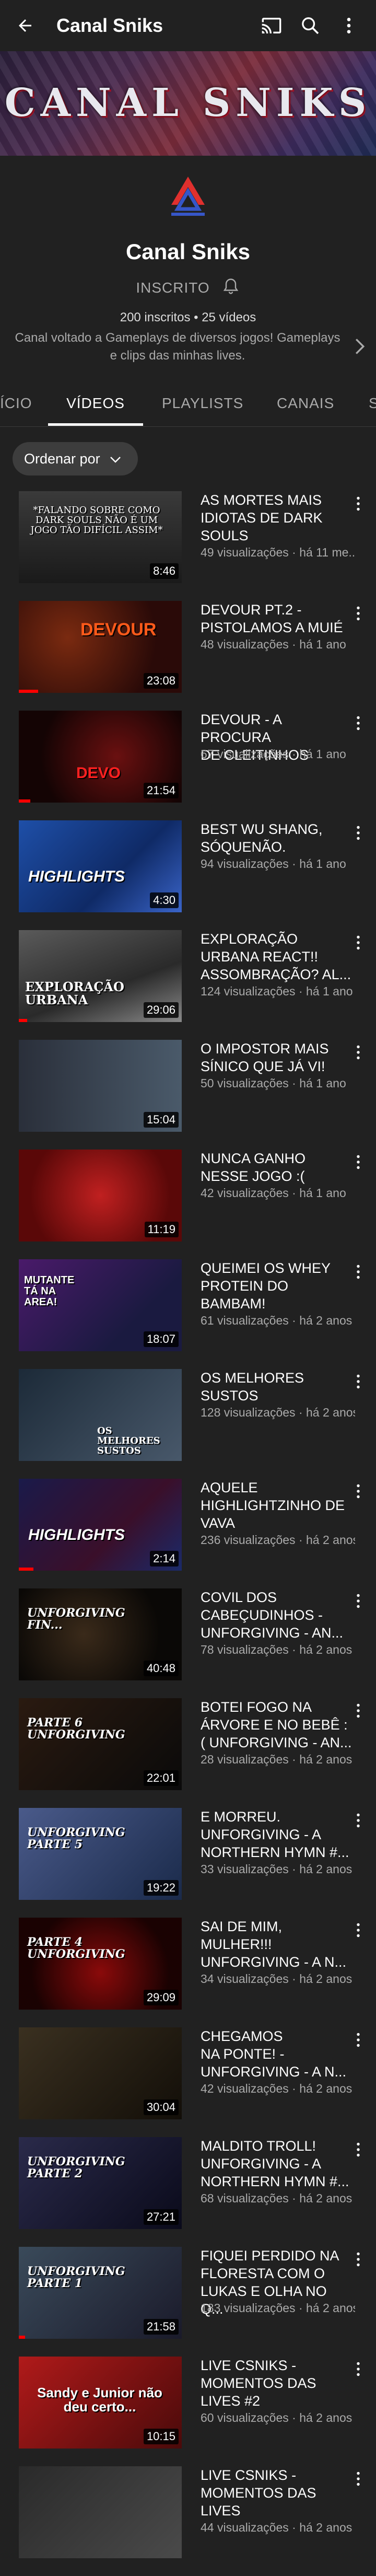 This screenshot has height=2576, width=376. Describe the element at coordinates (101, 2403) in the screenshot. I see `video-thumbnail: Sandy e Junior não deu certo... 10:15` at that location.